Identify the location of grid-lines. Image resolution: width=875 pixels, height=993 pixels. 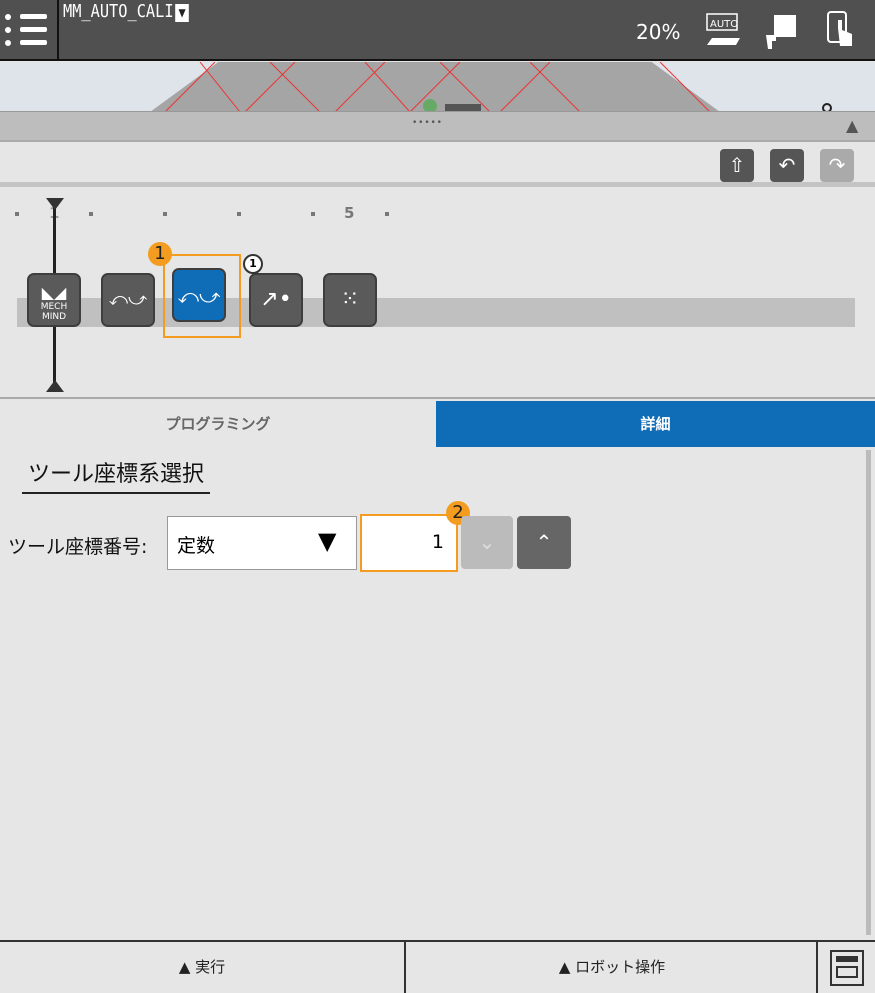
(498, 87).